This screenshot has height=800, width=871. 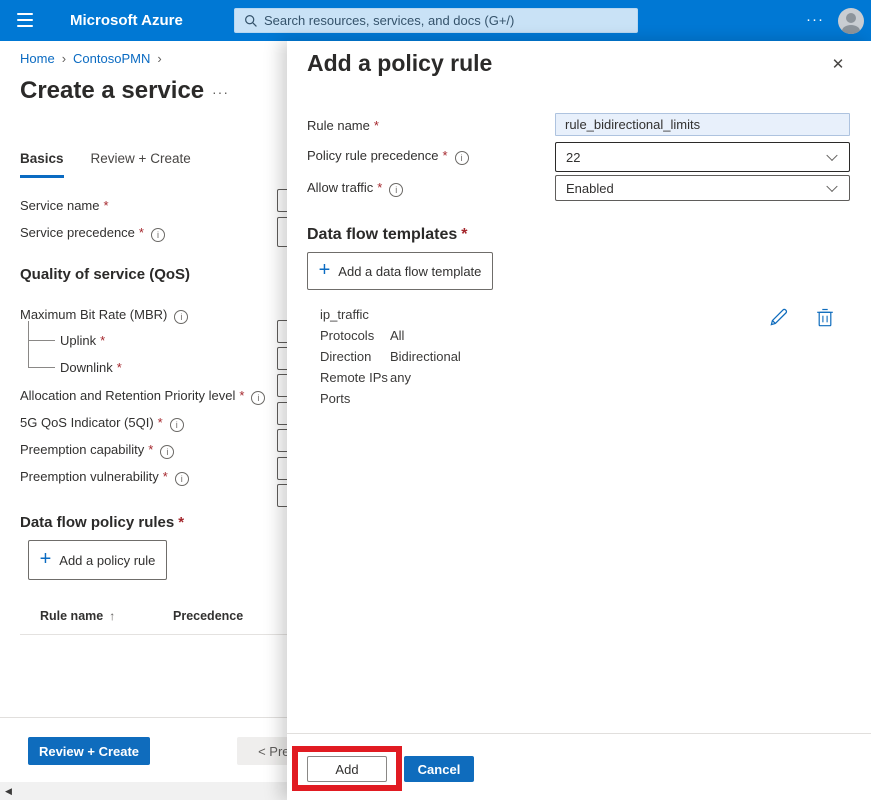 What do you see at coordinates (41, 354) in the screenshot?
I see `tree-connector-downlink` at bounding box center [41, 354].